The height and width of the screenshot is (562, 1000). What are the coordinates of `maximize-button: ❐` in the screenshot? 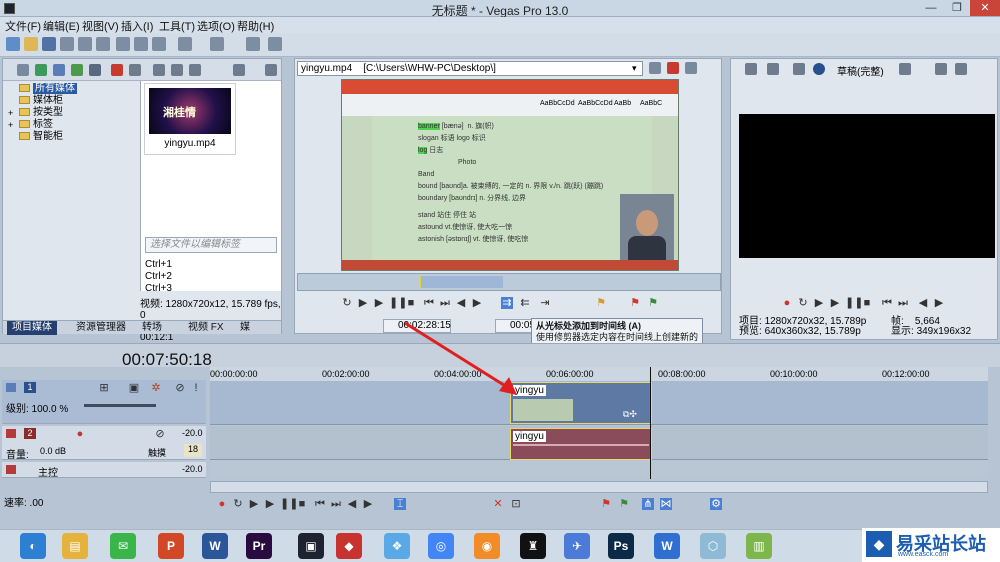 It's located at (957, 8).